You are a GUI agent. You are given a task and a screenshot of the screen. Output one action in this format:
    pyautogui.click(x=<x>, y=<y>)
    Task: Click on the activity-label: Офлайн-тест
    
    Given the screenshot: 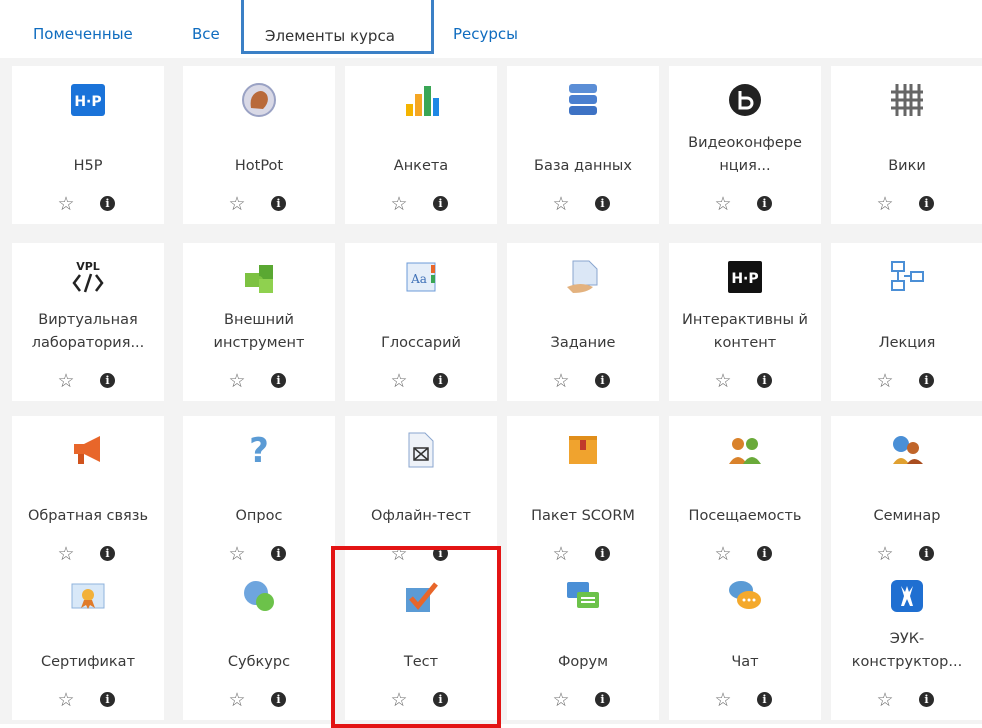 What is the action you would take?
    pyautogui.click(x=421, y=516)
    